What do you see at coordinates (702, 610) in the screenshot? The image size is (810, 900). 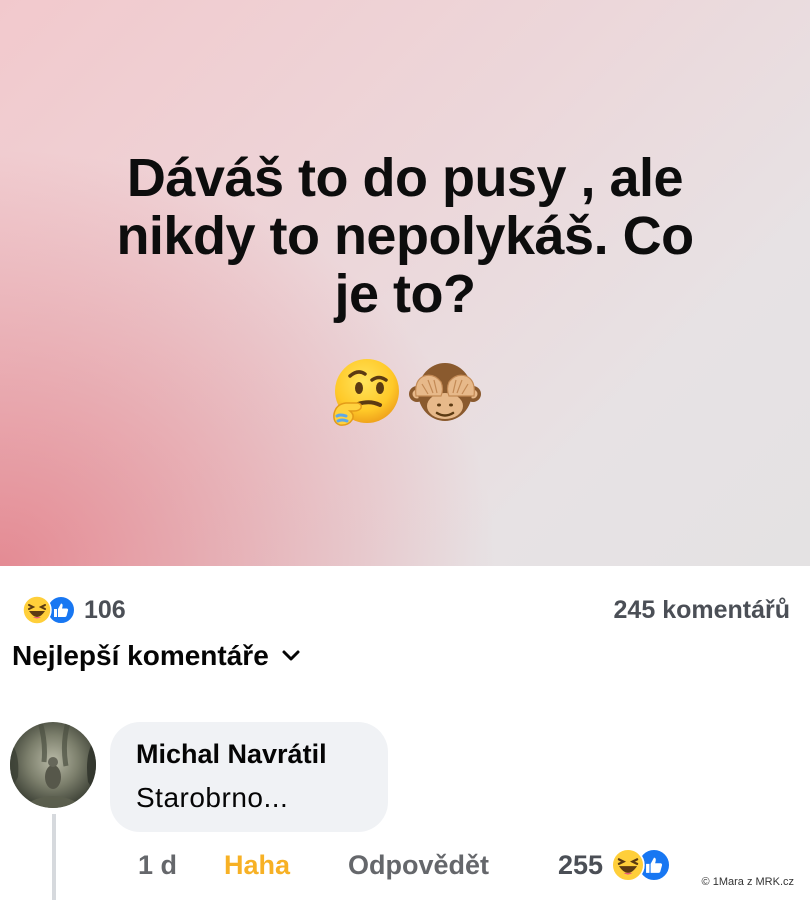 I see `comments-count-link: 245 komentářů` at bounding box center [702, 610].